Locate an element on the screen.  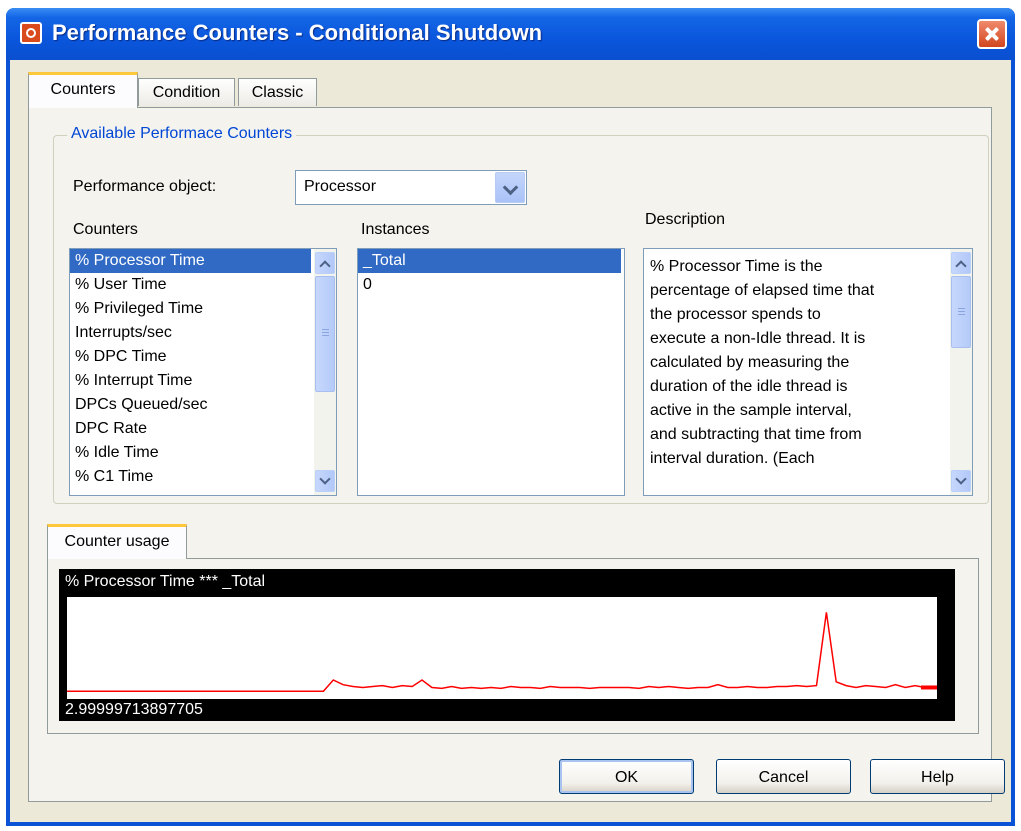
description-line: calculated by measuring the is located at coordinates (750, 362).